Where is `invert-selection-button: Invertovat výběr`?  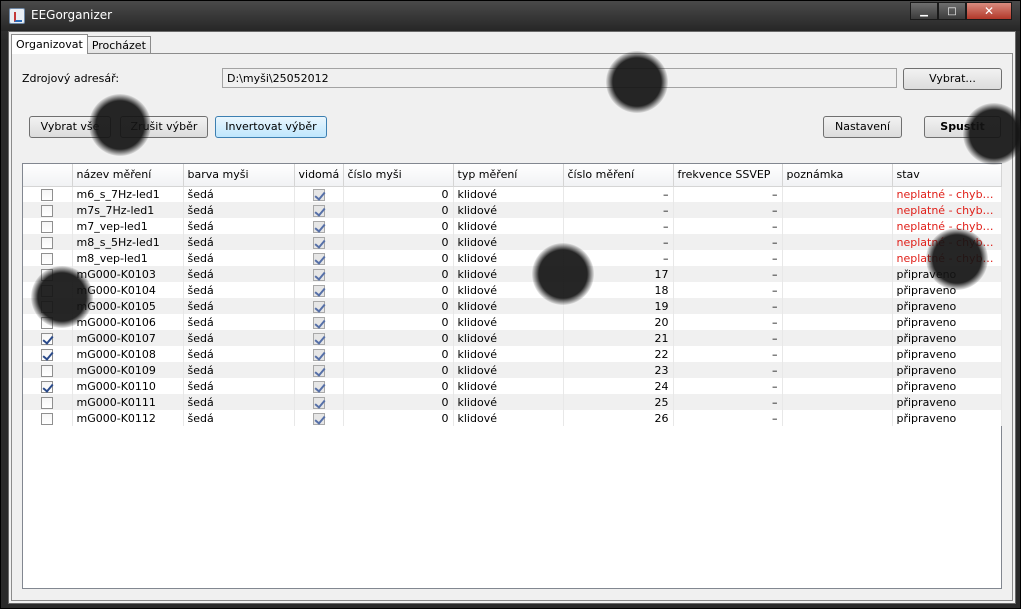 invert-selection-button: Invertovat výběr is located at coordinates (271, 127).